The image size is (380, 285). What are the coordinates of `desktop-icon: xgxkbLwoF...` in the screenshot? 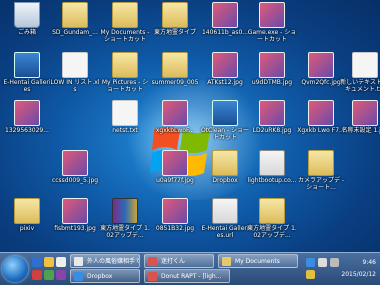 It's located at (175, 117).